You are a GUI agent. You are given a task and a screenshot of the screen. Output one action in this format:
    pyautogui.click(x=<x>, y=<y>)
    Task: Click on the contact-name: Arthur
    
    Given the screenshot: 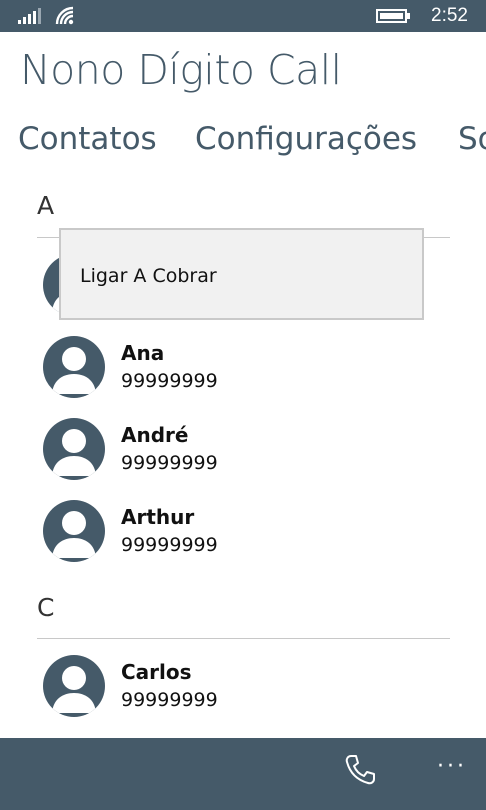 What is the action you would take?
    pyautogui.click(x=158, y=517)
    